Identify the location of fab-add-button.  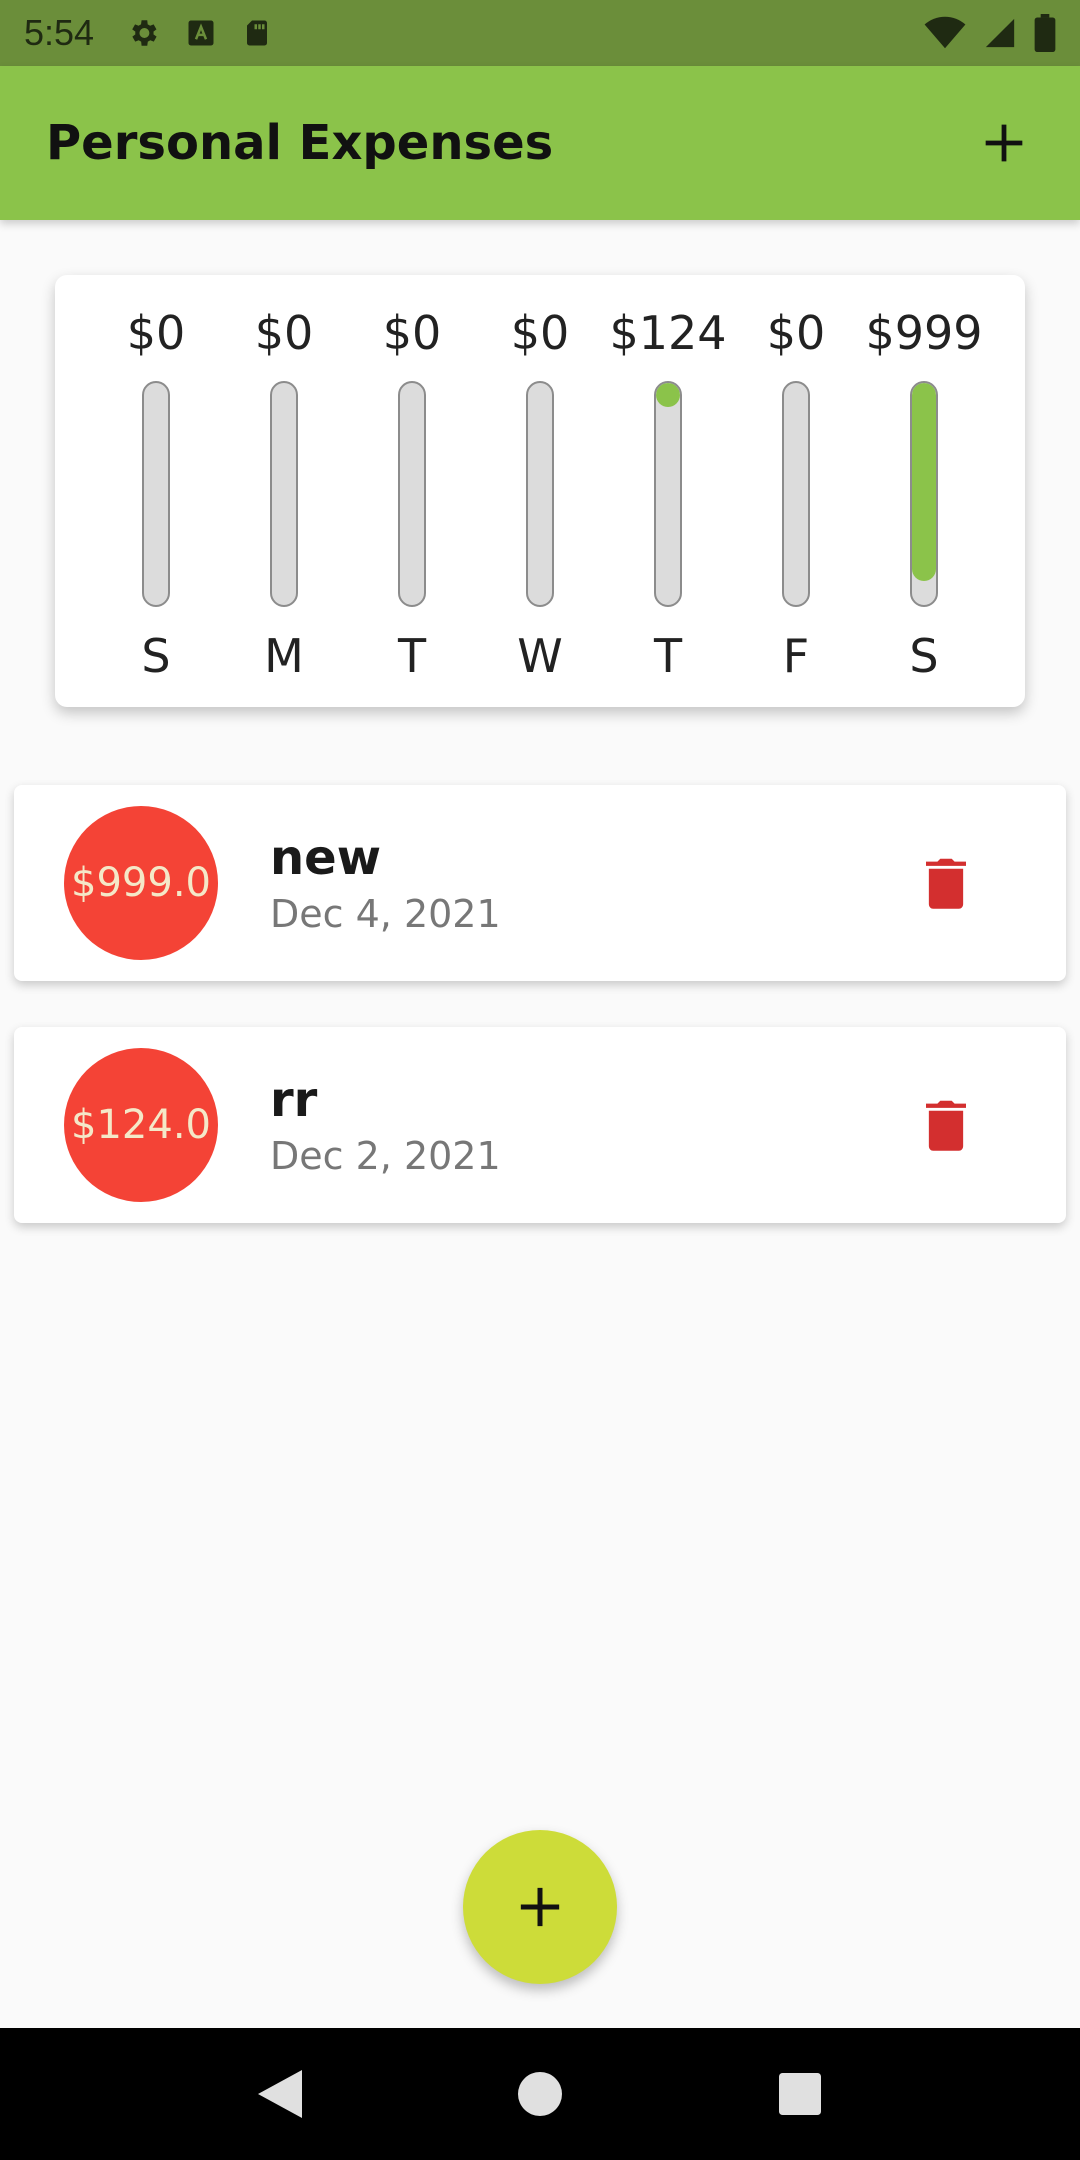
(540, 1907).